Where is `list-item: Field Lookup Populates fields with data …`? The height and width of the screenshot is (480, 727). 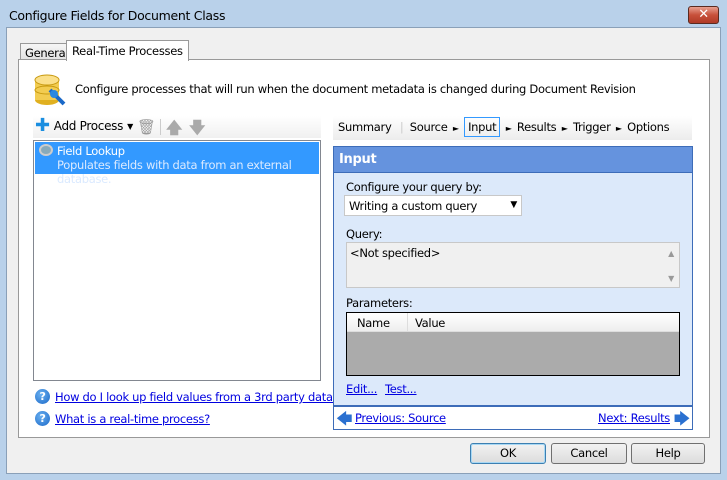
list-item: Field Lookup Populates fields with data … is located at coordinates (177, 164).